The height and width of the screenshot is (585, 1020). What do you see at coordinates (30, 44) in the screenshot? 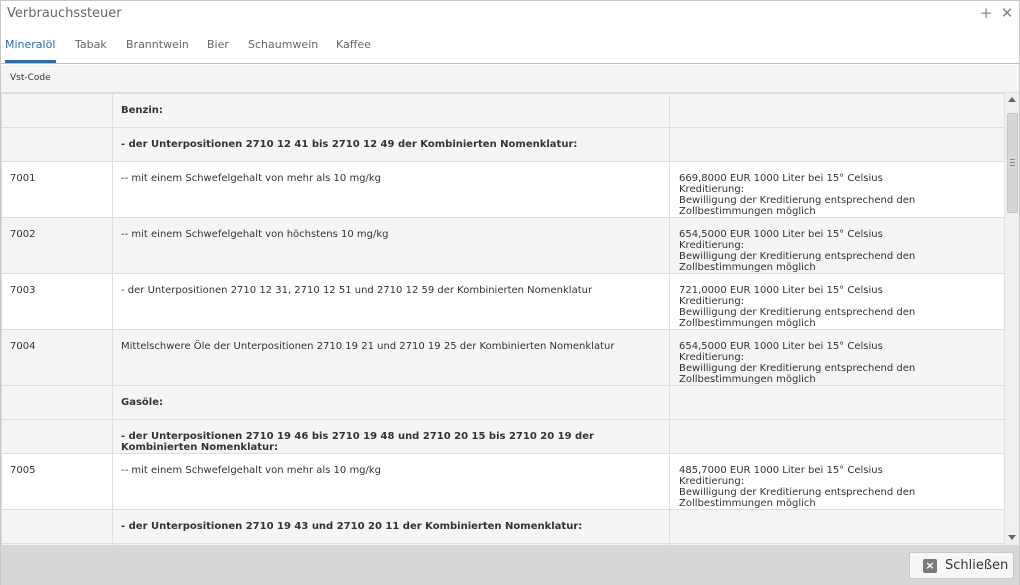
I see `tab-mineraloel: Mineralöl` at bounding box center [30, 44].